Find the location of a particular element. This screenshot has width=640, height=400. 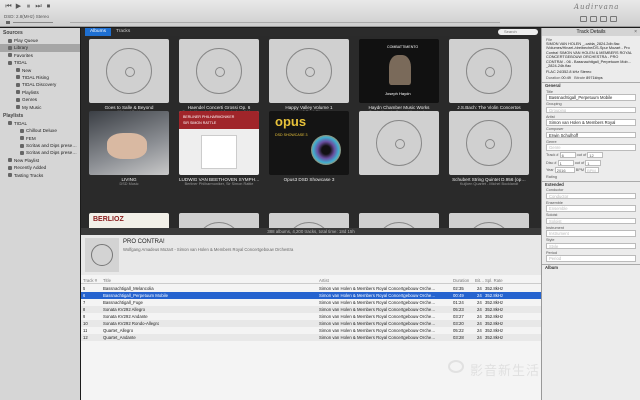

disc-number-field: 1 is located at coordinates (565, 162).